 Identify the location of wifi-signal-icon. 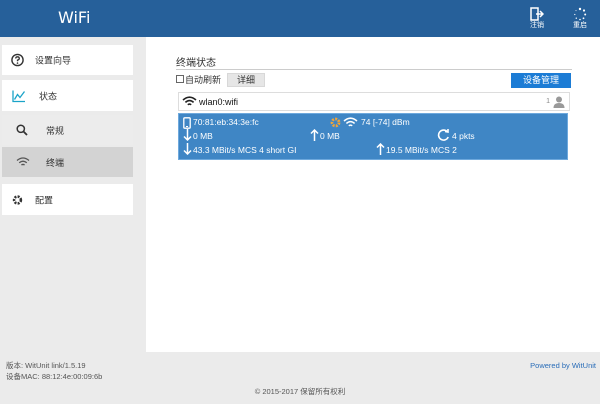
(350, 122).